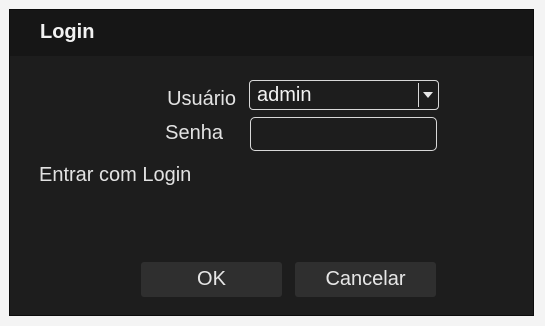 This screenshot has height=326, width=545. What do you see at coordinates (284, 95) in the screenshot?
I see `user-select-value: admin` at bounding box center [284, 95].